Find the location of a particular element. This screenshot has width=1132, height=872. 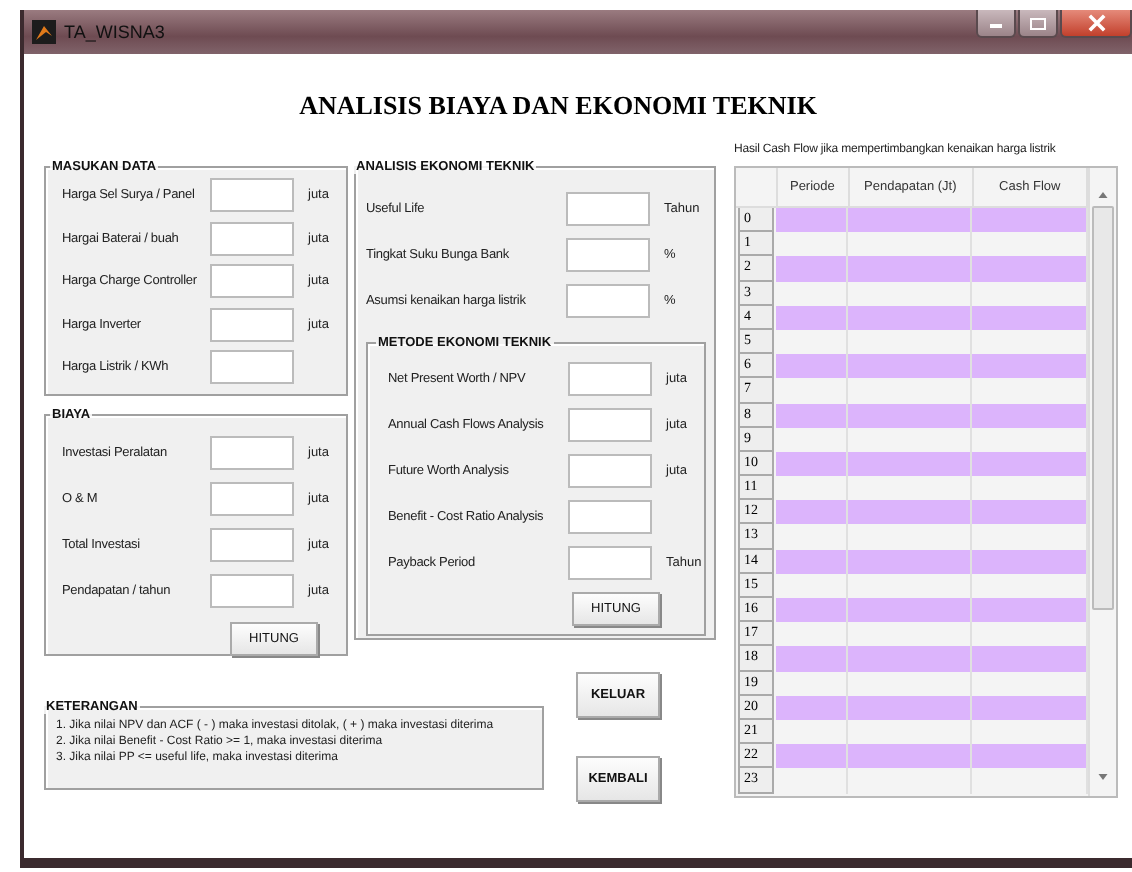

close-icon is located at coordinates (1096, 23).